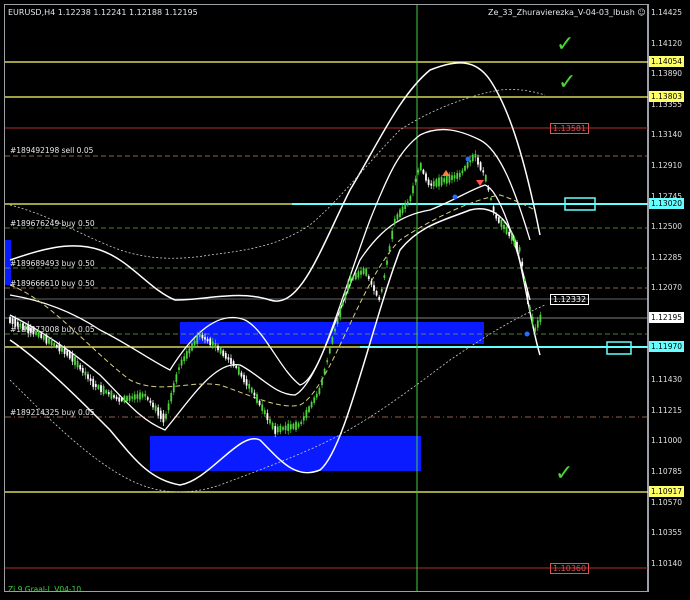 The height and width of the screenshot is (600, 690). What do you see at coordinates (468, 159) in the screenshot?
I see `trade-marker` at bounding box center [468, 159].